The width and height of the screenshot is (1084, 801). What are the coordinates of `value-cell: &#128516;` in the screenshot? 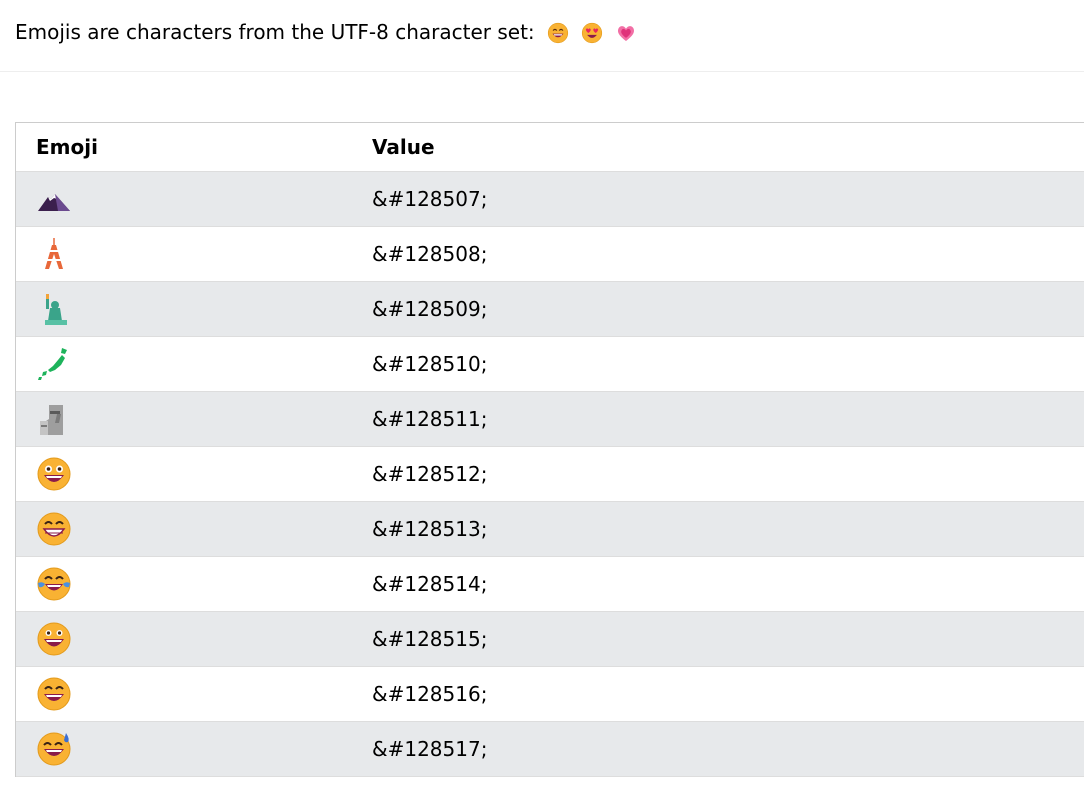 It's located at (430, 694).